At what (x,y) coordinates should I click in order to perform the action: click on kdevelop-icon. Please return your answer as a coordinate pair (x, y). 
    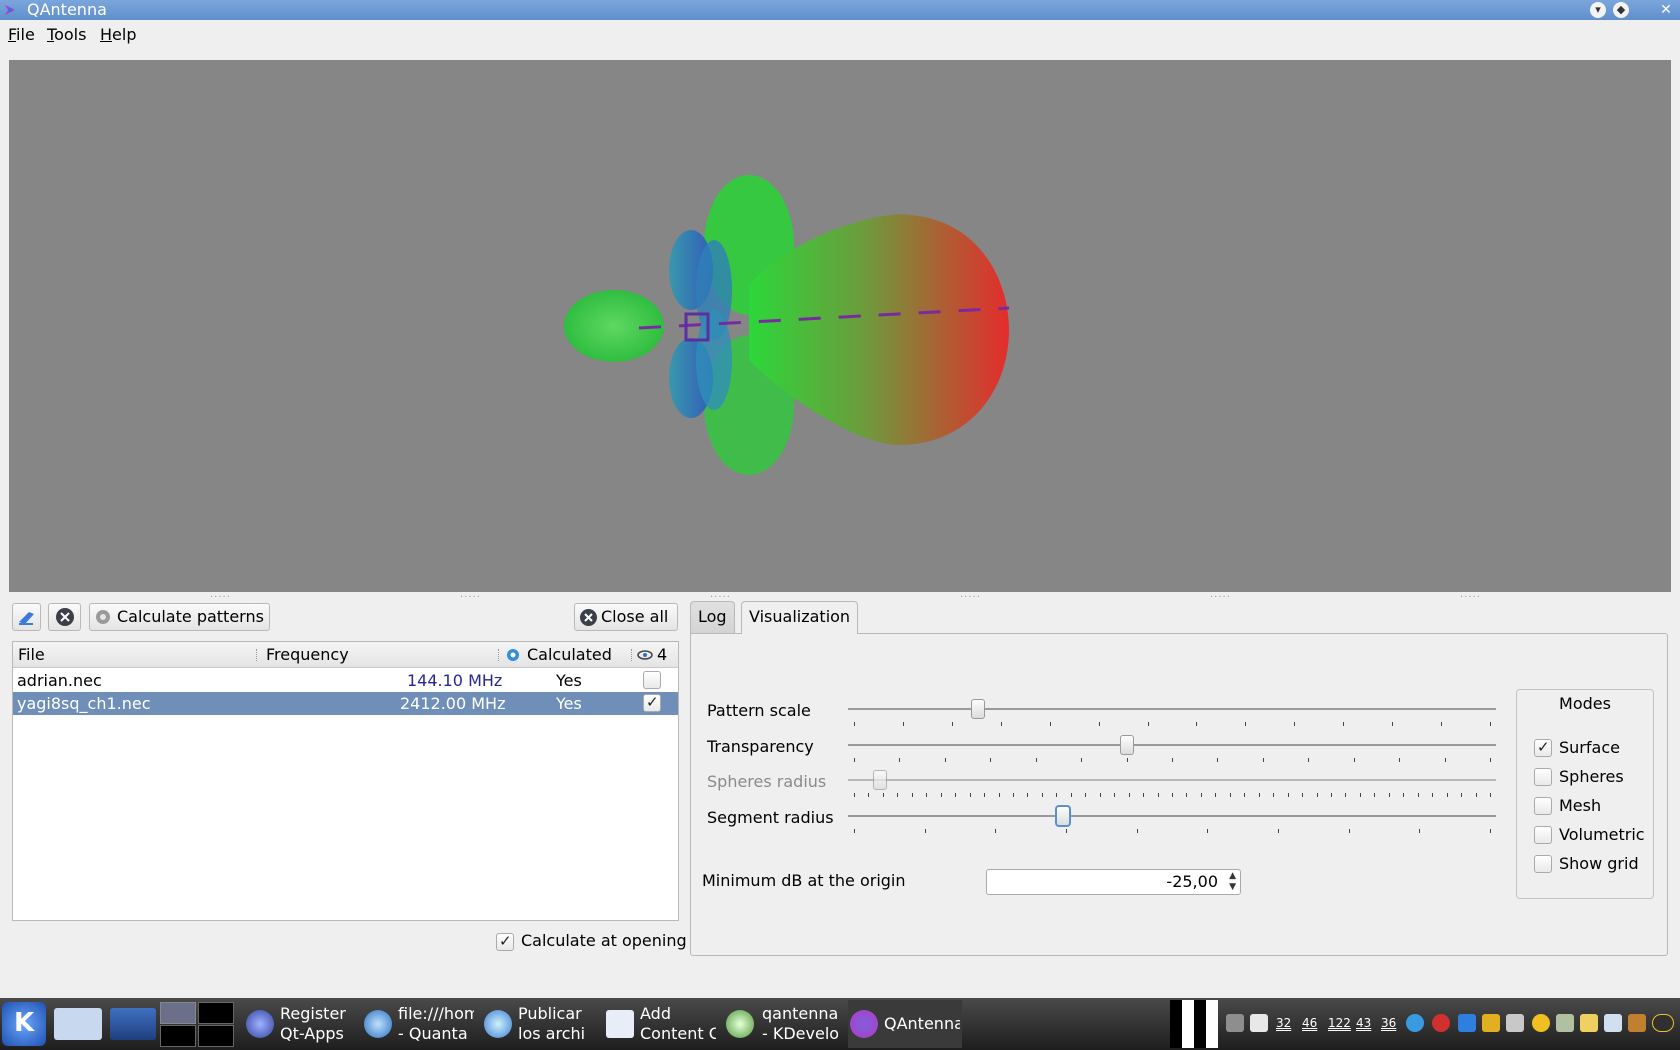
    Looking at the image, I should click on (740, 1024).